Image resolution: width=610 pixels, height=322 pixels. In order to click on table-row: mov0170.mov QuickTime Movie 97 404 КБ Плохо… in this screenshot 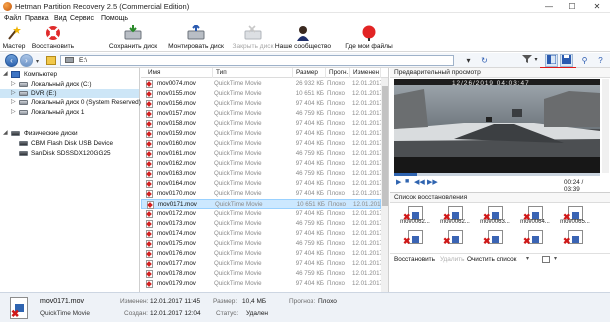, I will do `click(263, 194)`.